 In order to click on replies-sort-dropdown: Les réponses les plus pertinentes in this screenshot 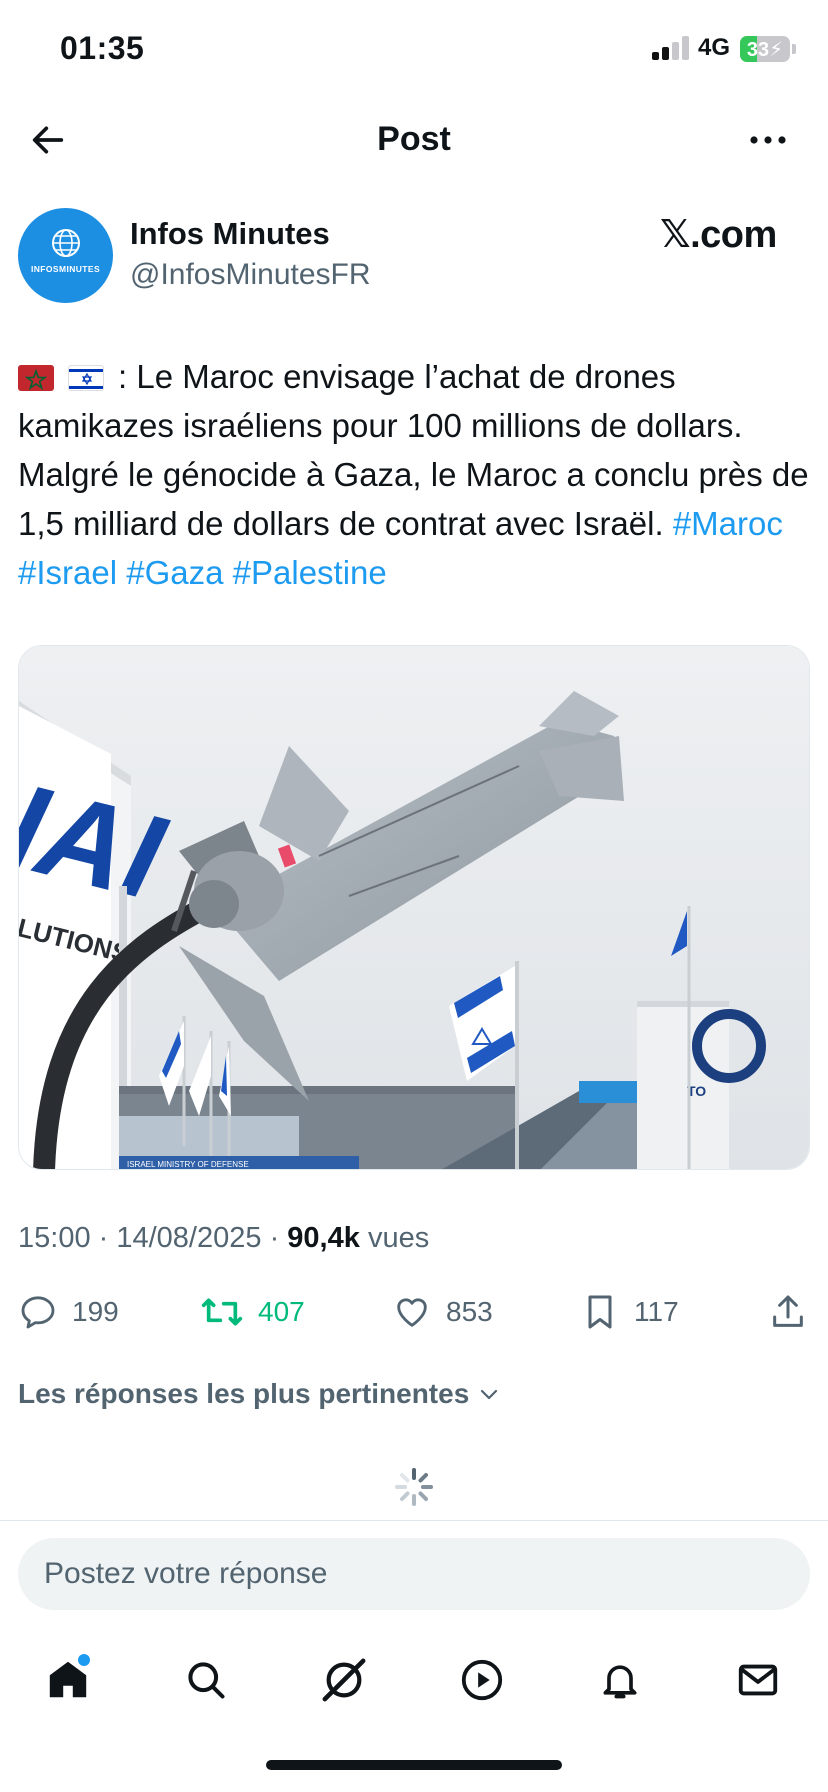, I will do `click(259, 1394)`.